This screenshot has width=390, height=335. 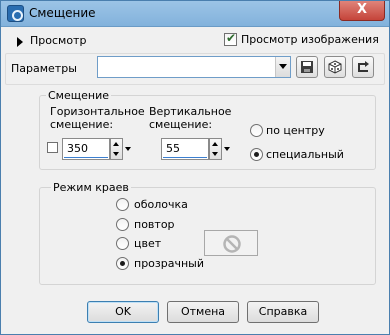 I want to click on reset-icon, so click(x=363, y=66).